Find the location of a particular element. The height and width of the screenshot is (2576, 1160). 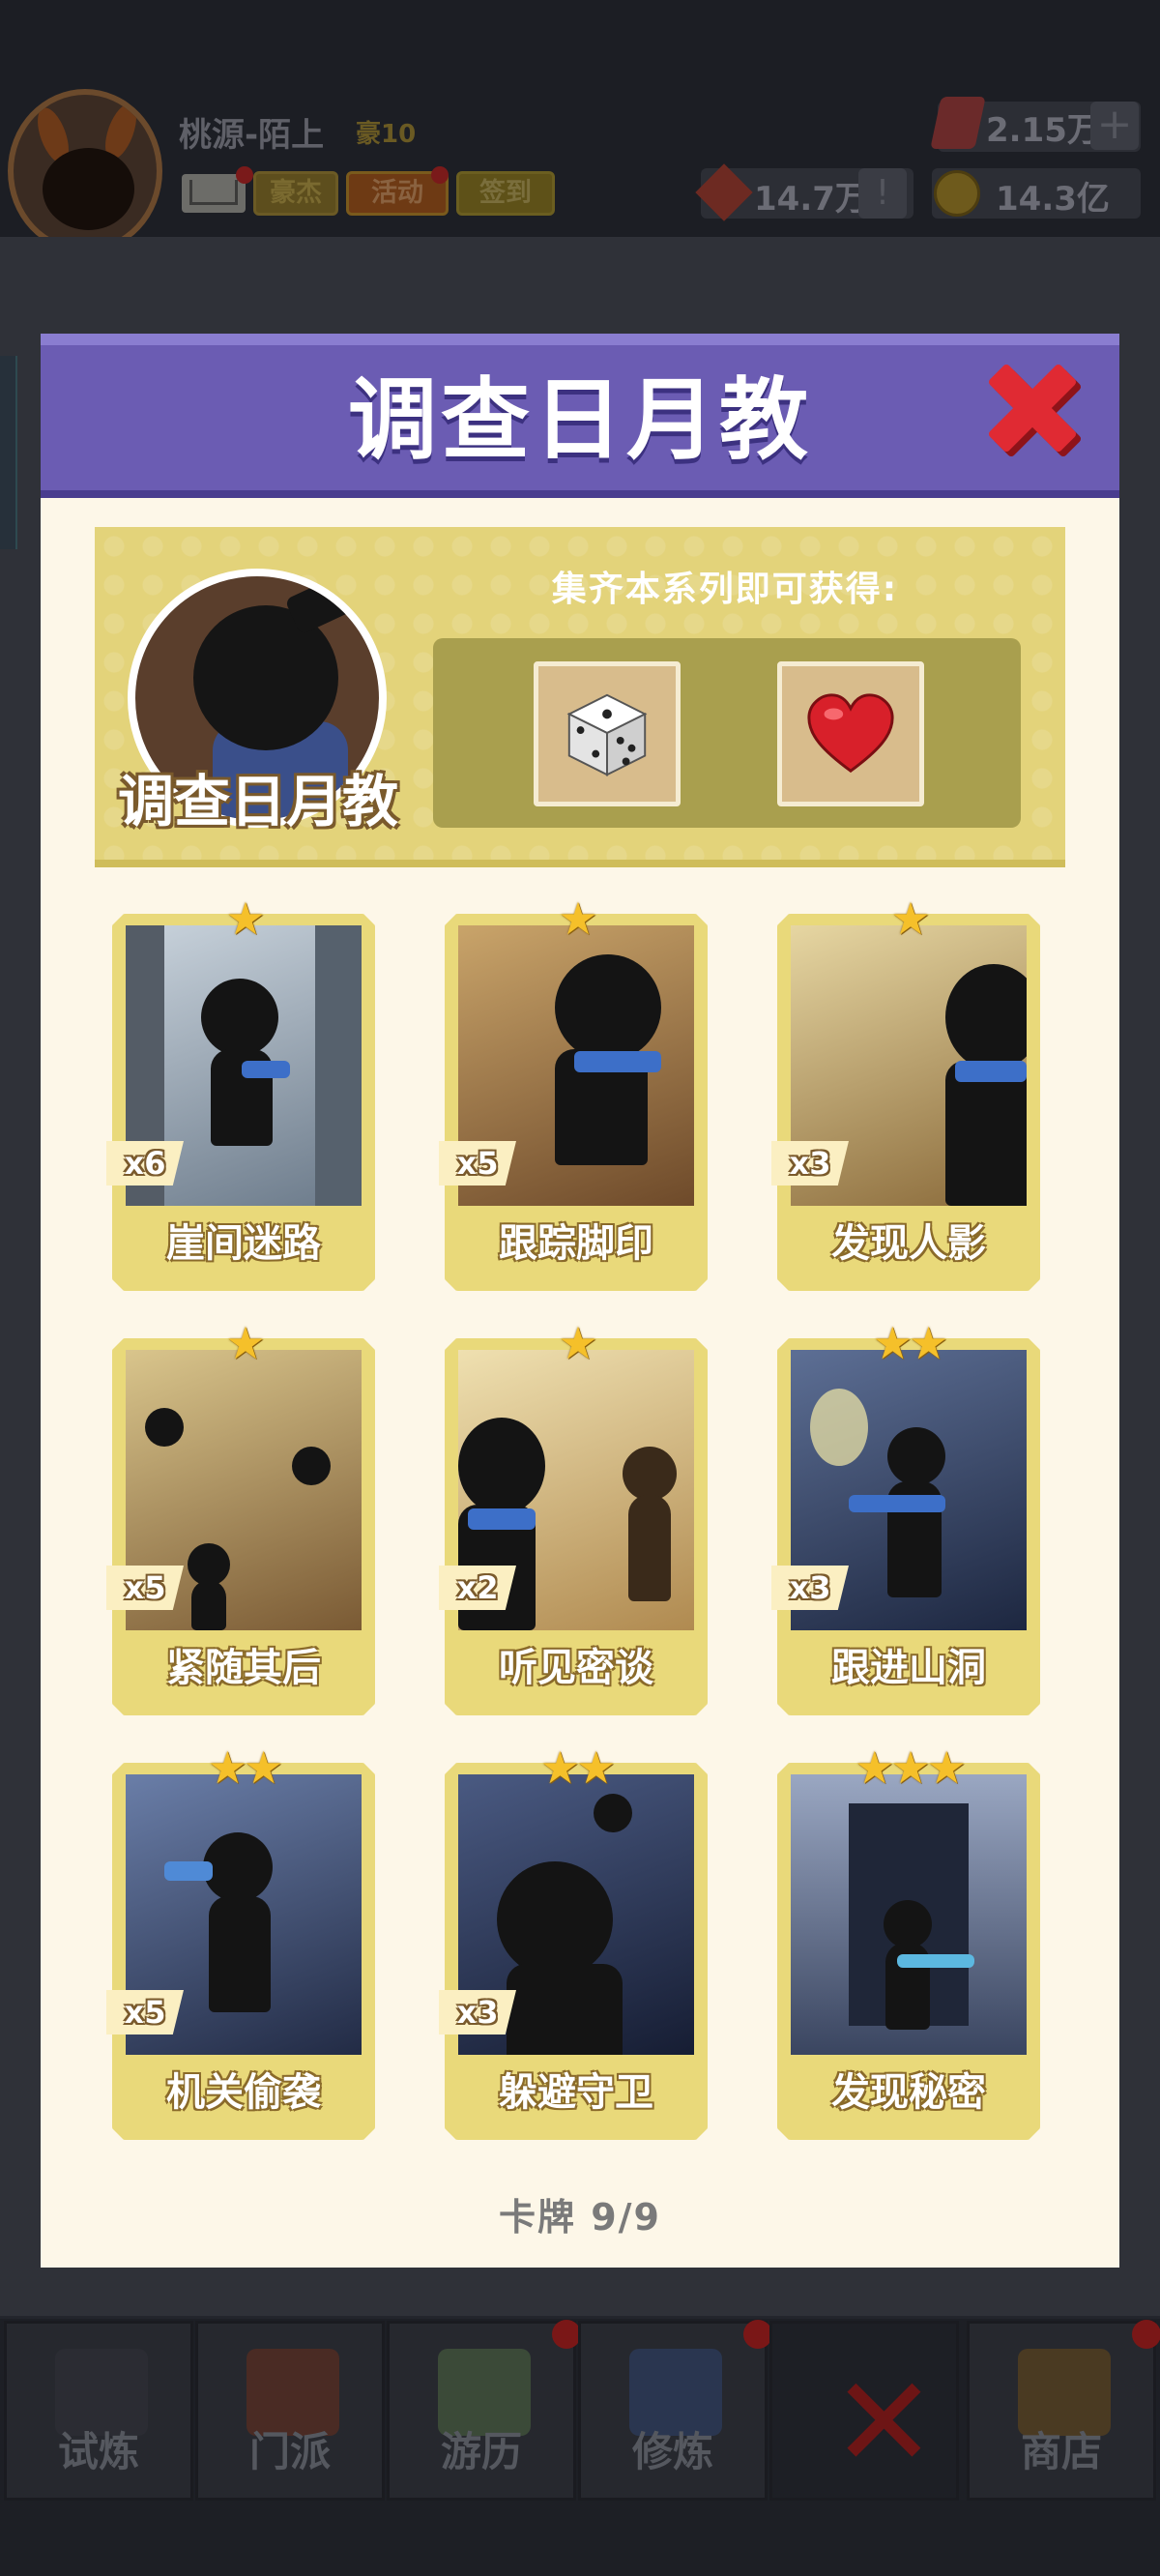

nav-cultivate: 修炼 is located at coordinates (675, 2410).